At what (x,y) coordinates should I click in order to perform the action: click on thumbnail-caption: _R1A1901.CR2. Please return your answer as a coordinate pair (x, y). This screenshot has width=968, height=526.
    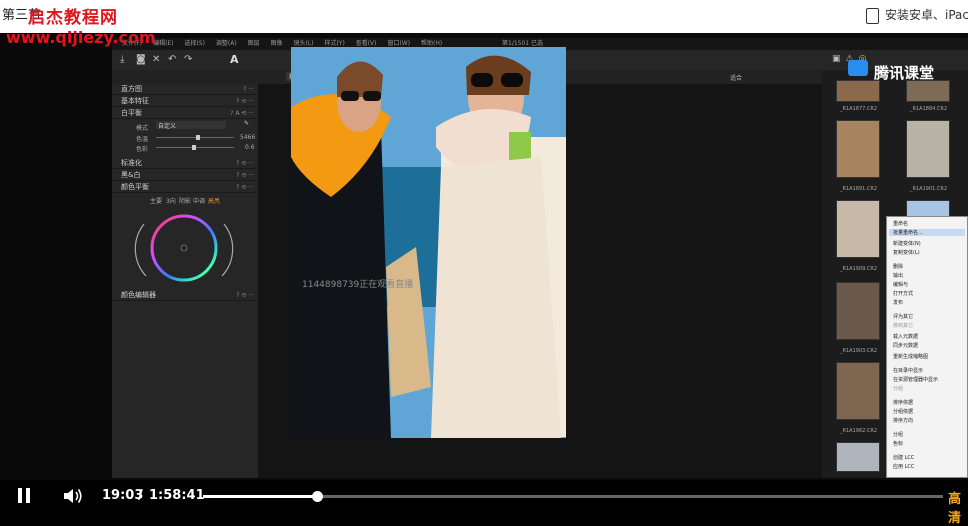
    Looking at the image, I should click on (929, 189).